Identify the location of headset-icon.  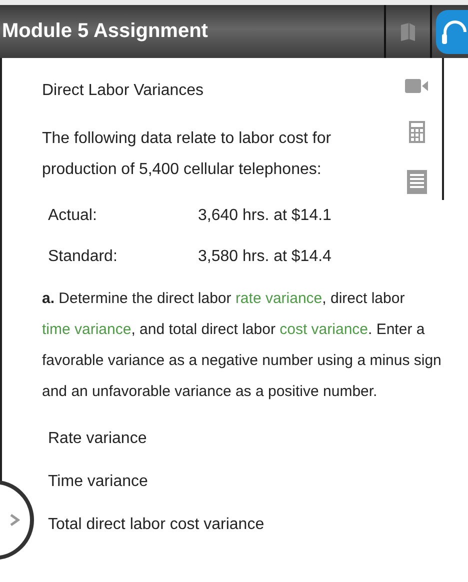
(452, 32).